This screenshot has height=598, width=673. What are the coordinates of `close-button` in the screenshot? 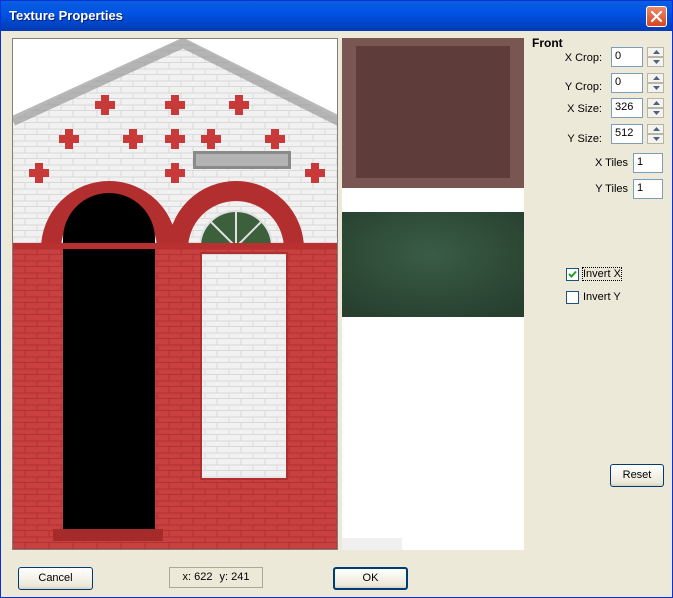 It's located at (656, 16).